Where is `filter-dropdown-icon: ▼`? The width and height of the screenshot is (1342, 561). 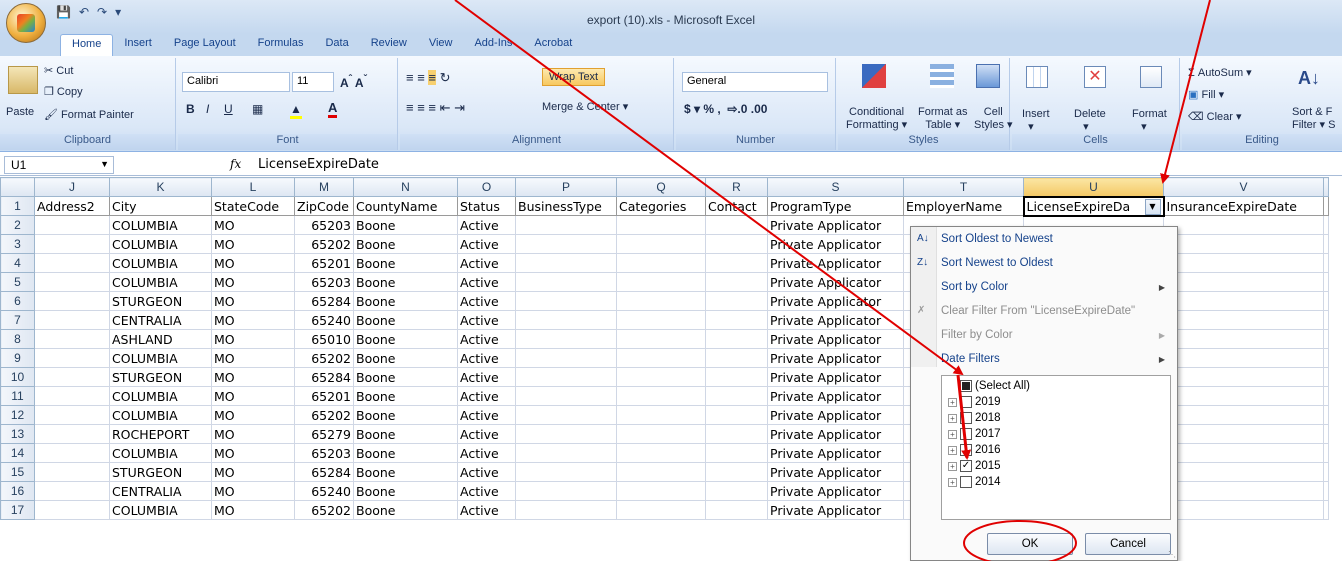 filter-dropdown-icon: ▼ is located at coordinates (1152, 206).